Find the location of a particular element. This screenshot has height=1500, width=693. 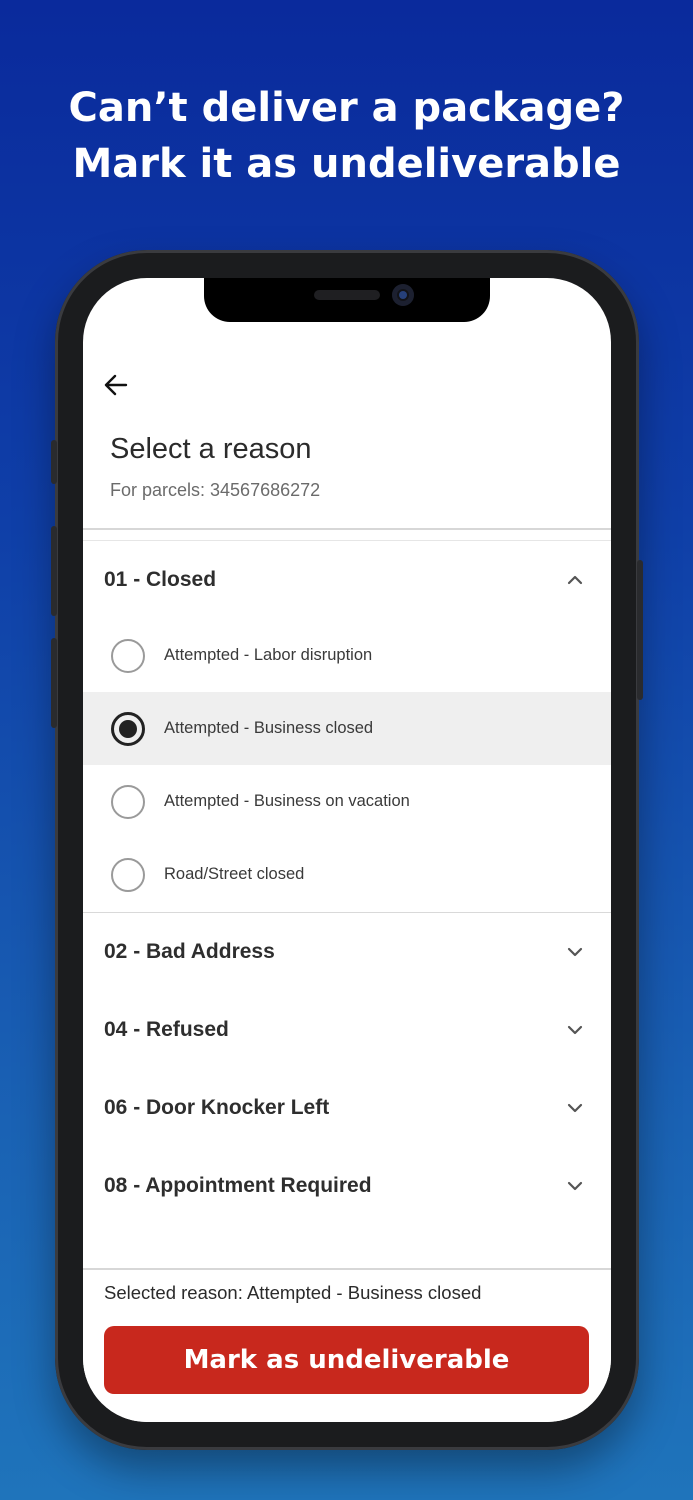

chevron-up-icon is located at coordinates (575, 580).